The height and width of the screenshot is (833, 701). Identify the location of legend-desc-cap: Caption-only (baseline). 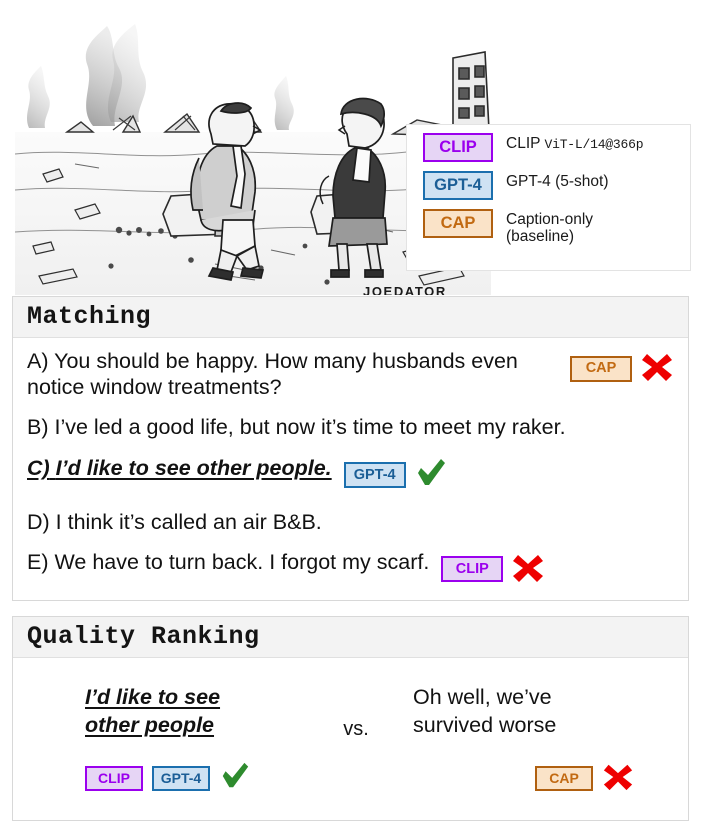
(550, 228).